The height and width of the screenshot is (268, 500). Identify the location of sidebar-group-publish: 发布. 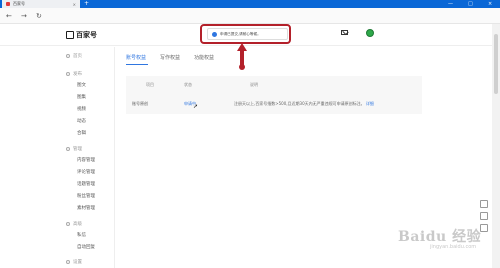
(74, 74).